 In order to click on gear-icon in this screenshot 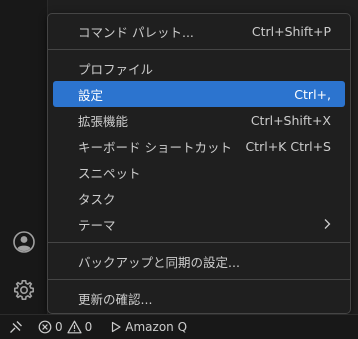, I will do `click(23, 290)`.